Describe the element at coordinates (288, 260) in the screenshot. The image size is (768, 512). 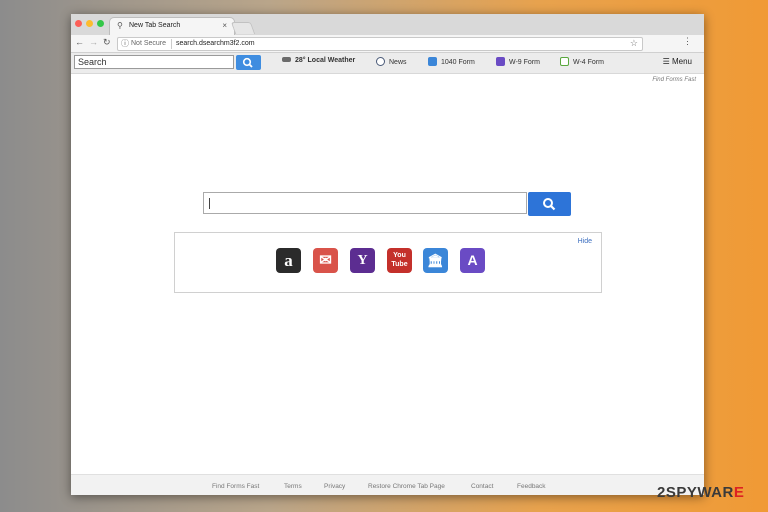
I see `amazon-icon: a` at that location.